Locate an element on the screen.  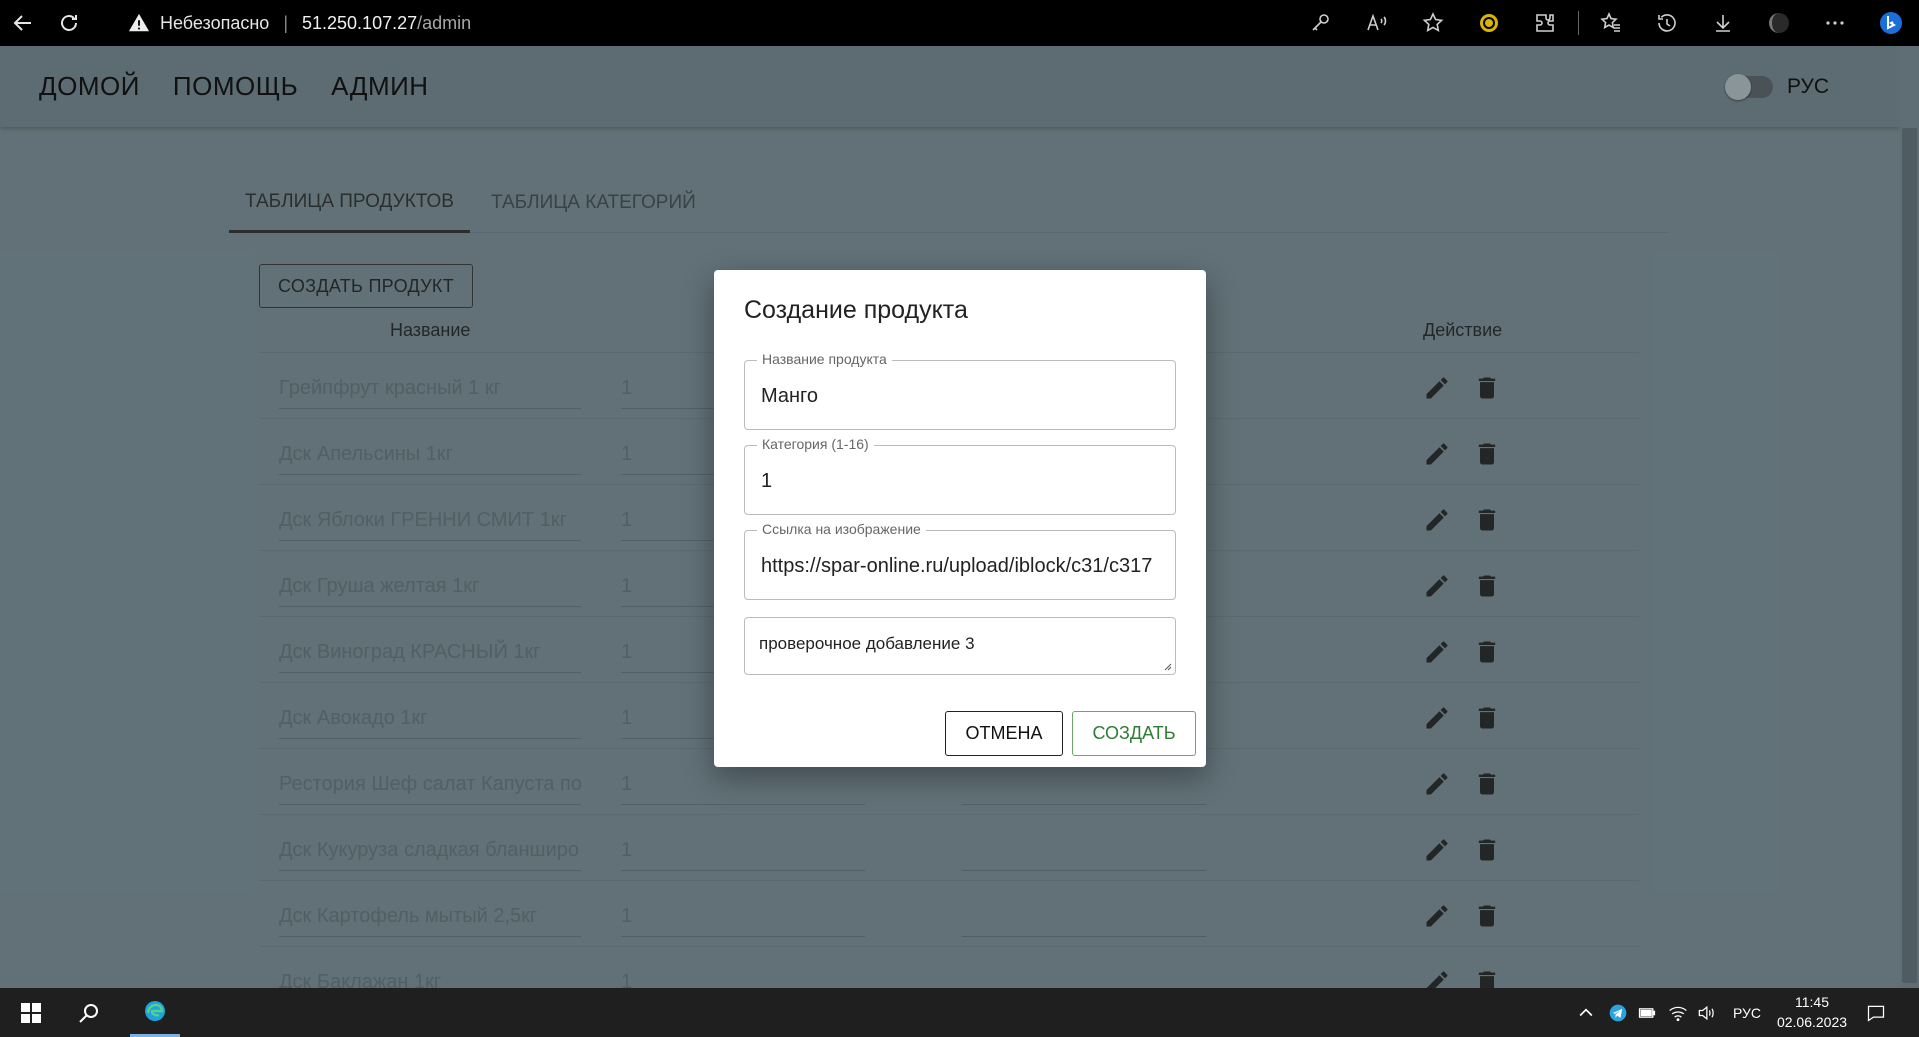
favorites-button is located at coordinates (1611, 23).